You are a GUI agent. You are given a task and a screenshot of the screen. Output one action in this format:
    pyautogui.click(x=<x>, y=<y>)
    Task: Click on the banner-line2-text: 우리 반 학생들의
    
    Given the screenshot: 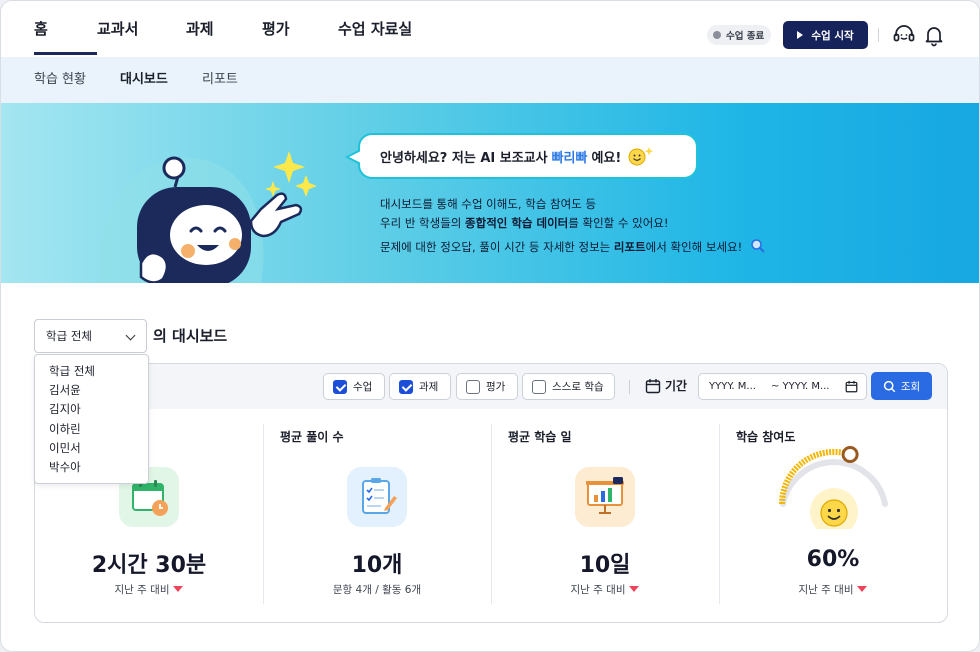 What is the action you would take?
    pyautogui.click(x=421, y=223)
    